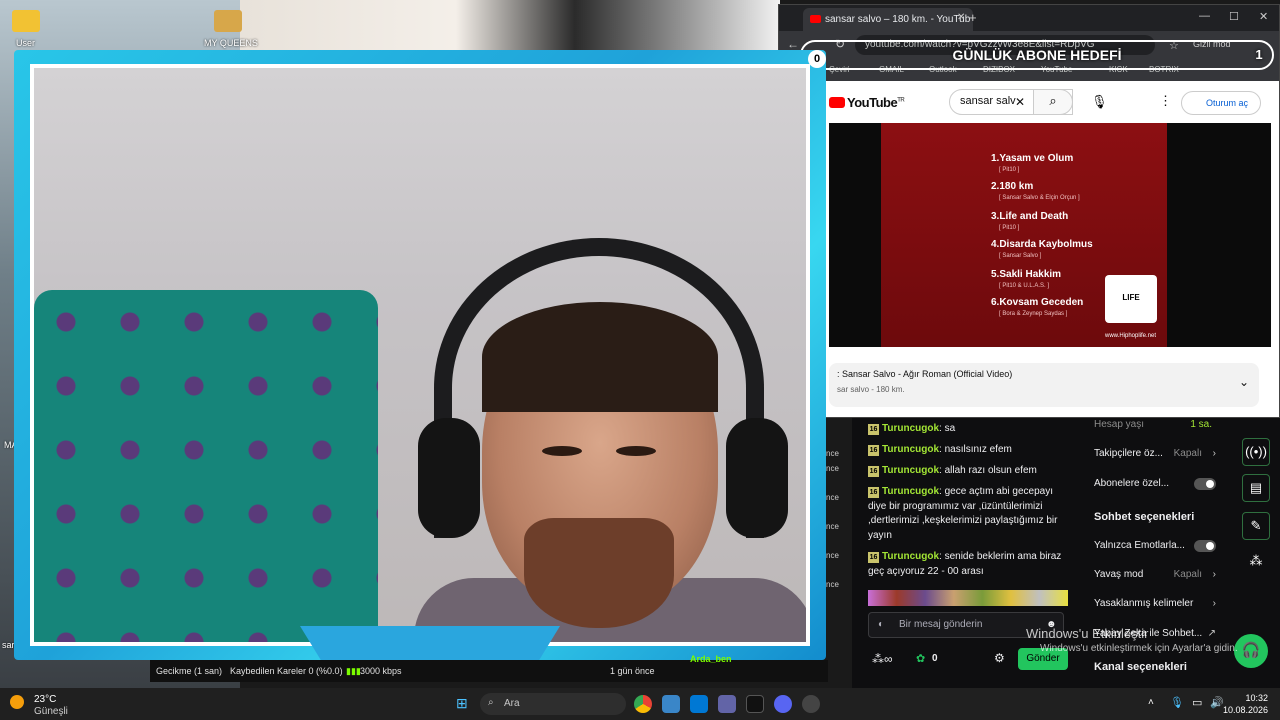 The image size is (1280, 720). I want to click on new-tab-icon: +, so click(973, 17).